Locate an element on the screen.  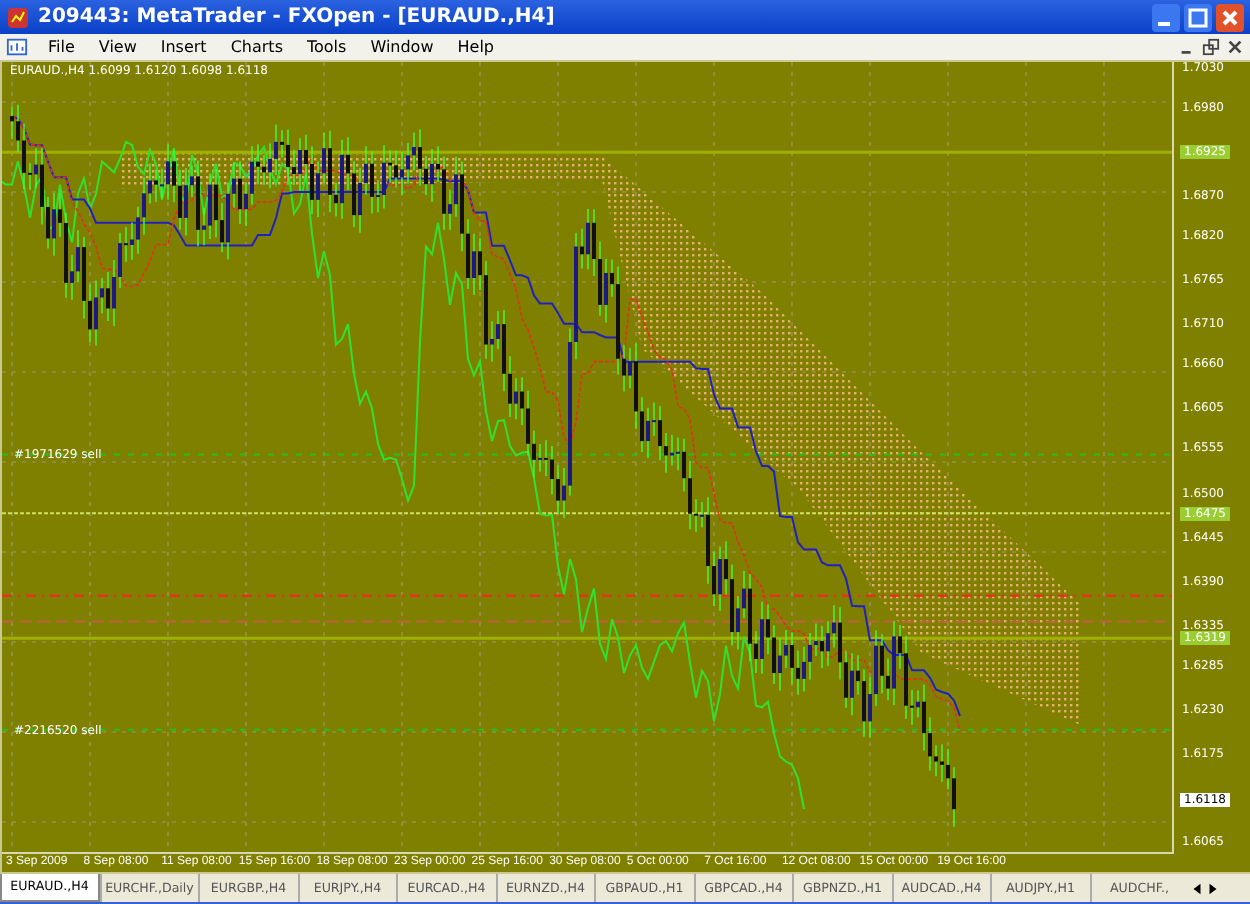
minimize-icon is located at coordinates (1166, 17).